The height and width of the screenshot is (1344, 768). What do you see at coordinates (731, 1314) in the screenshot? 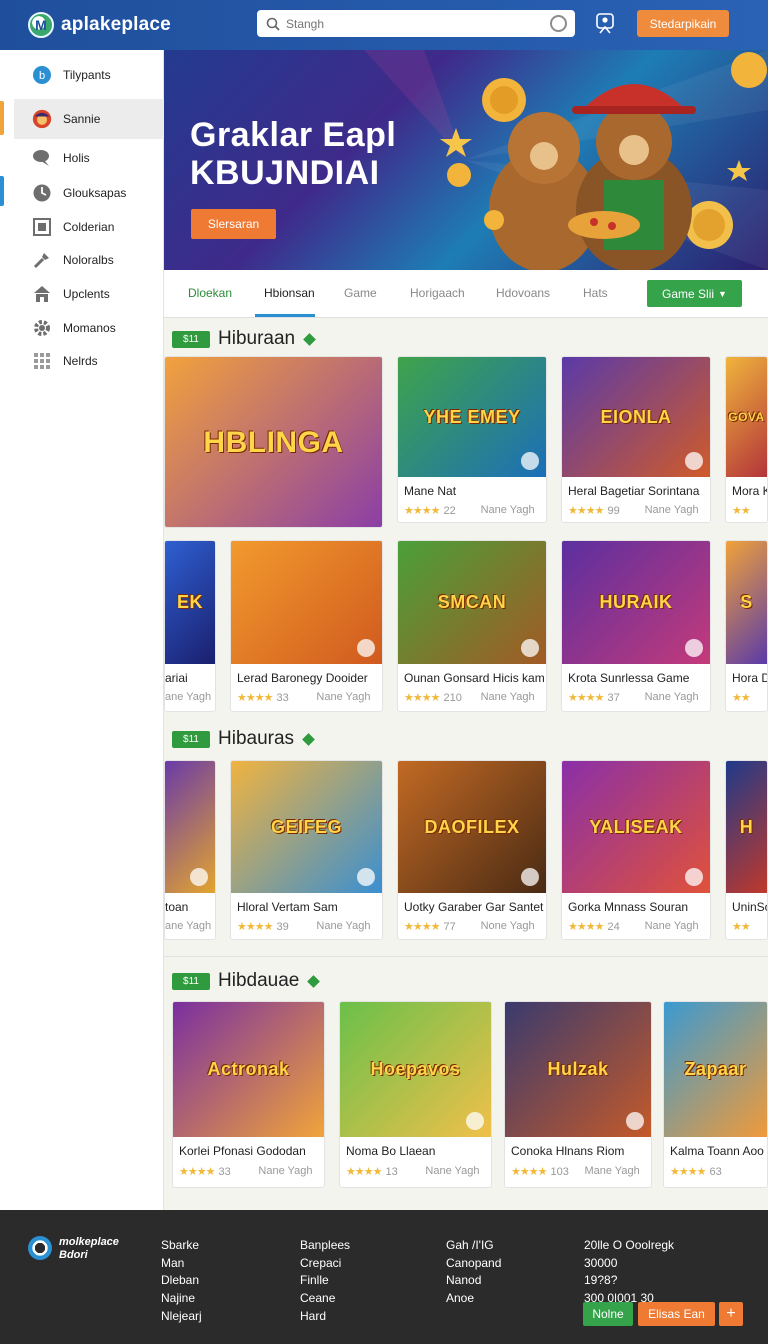
I see `plus-icon: +` at bounding box center [731, 1314].